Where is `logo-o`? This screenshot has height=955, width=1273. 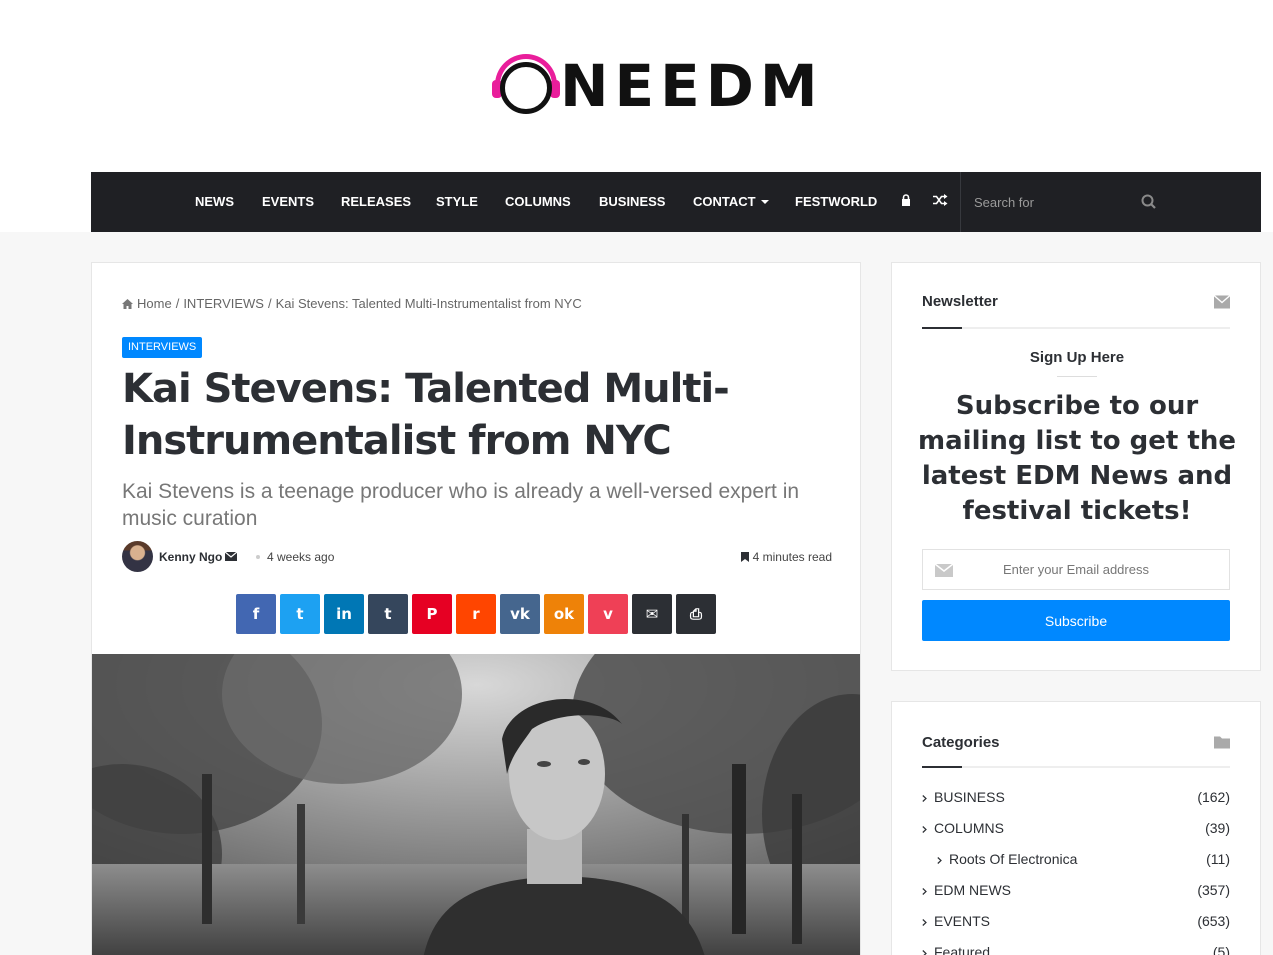
logo-o is located at coordinates (526, 88).